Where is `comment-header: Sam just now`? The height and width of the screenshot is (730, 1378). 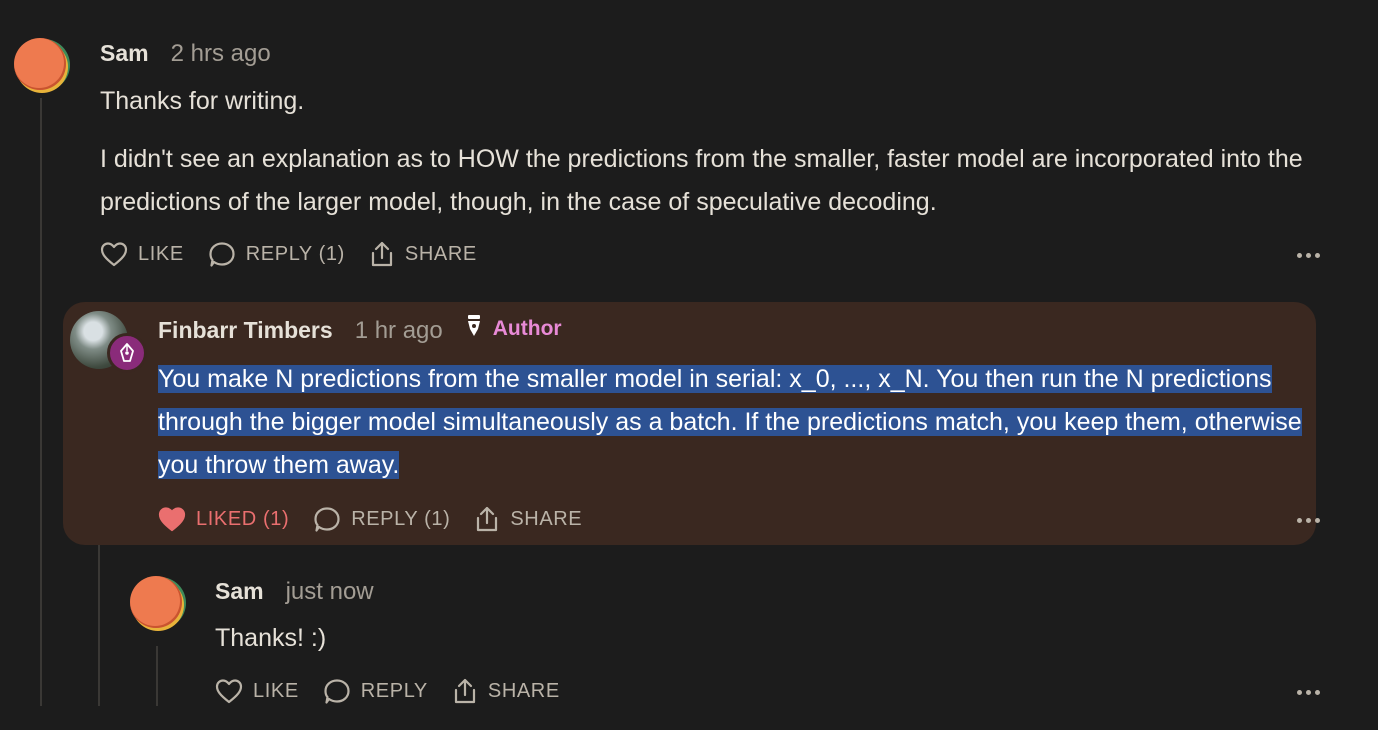
comment-header: Sam just now is located at coordinates (294, 592).